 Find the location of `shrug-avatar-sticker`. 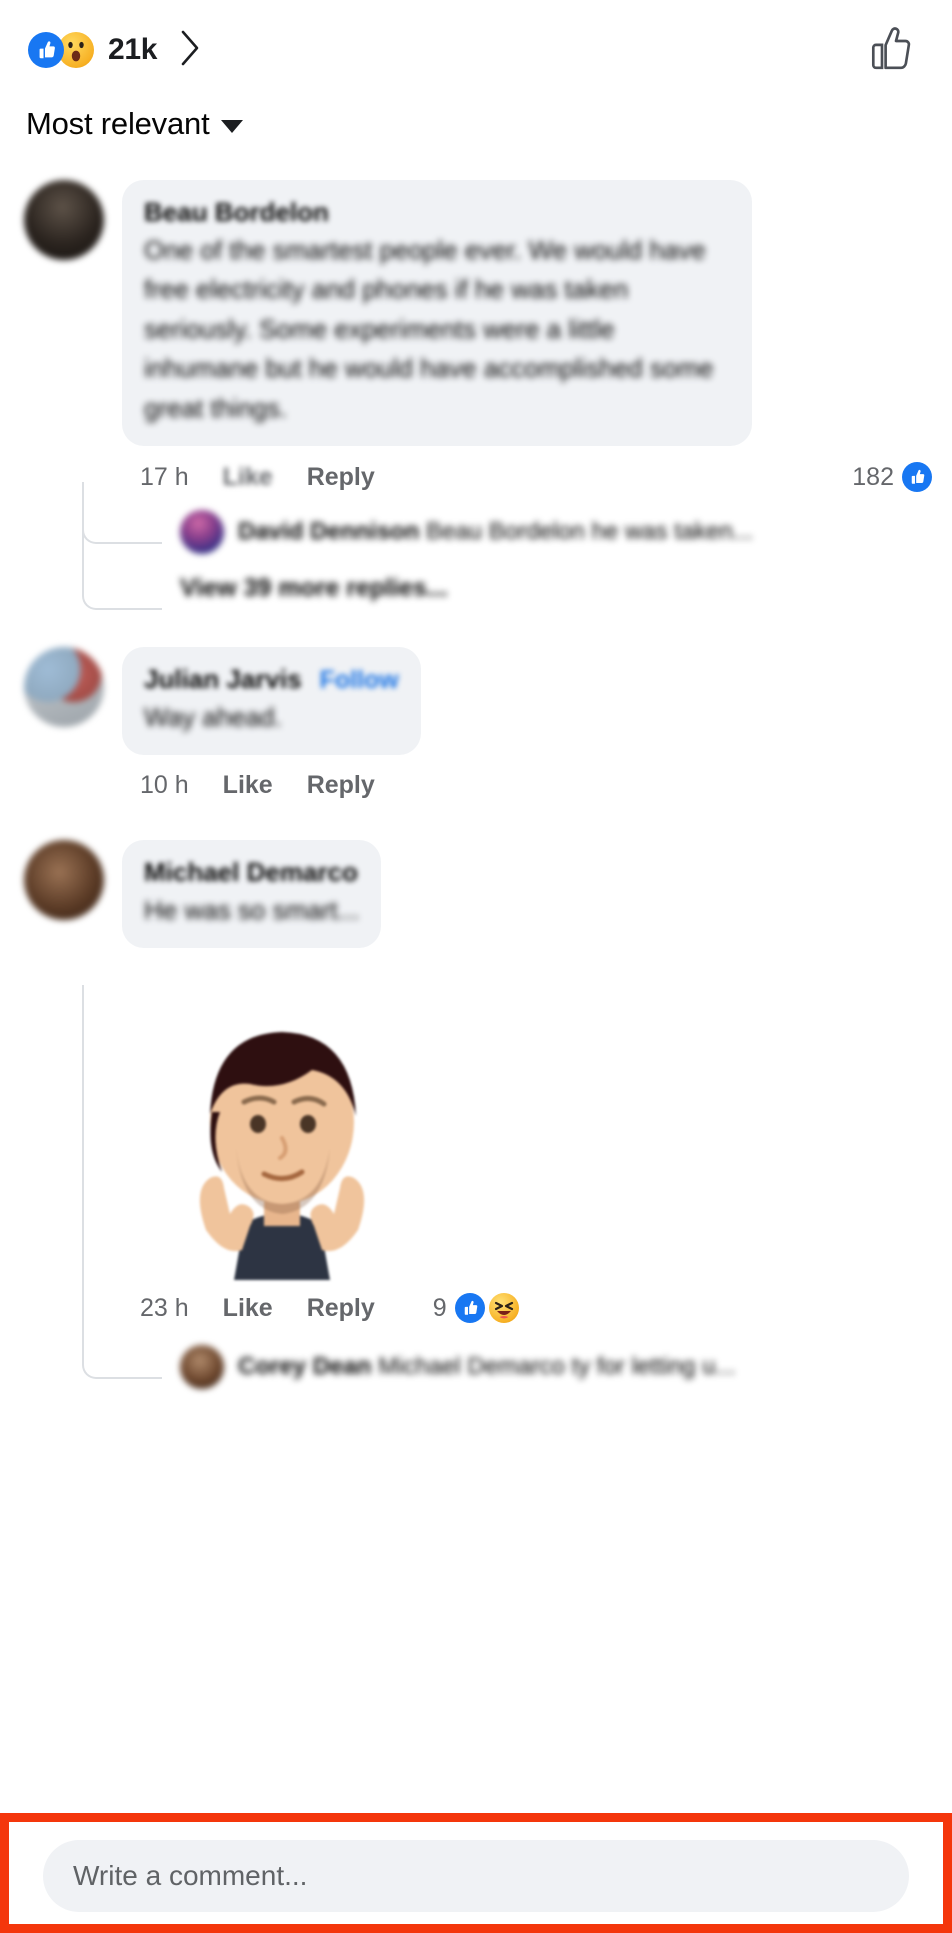

shrug-avatar-sticker is located at coordinates (527, 1124).